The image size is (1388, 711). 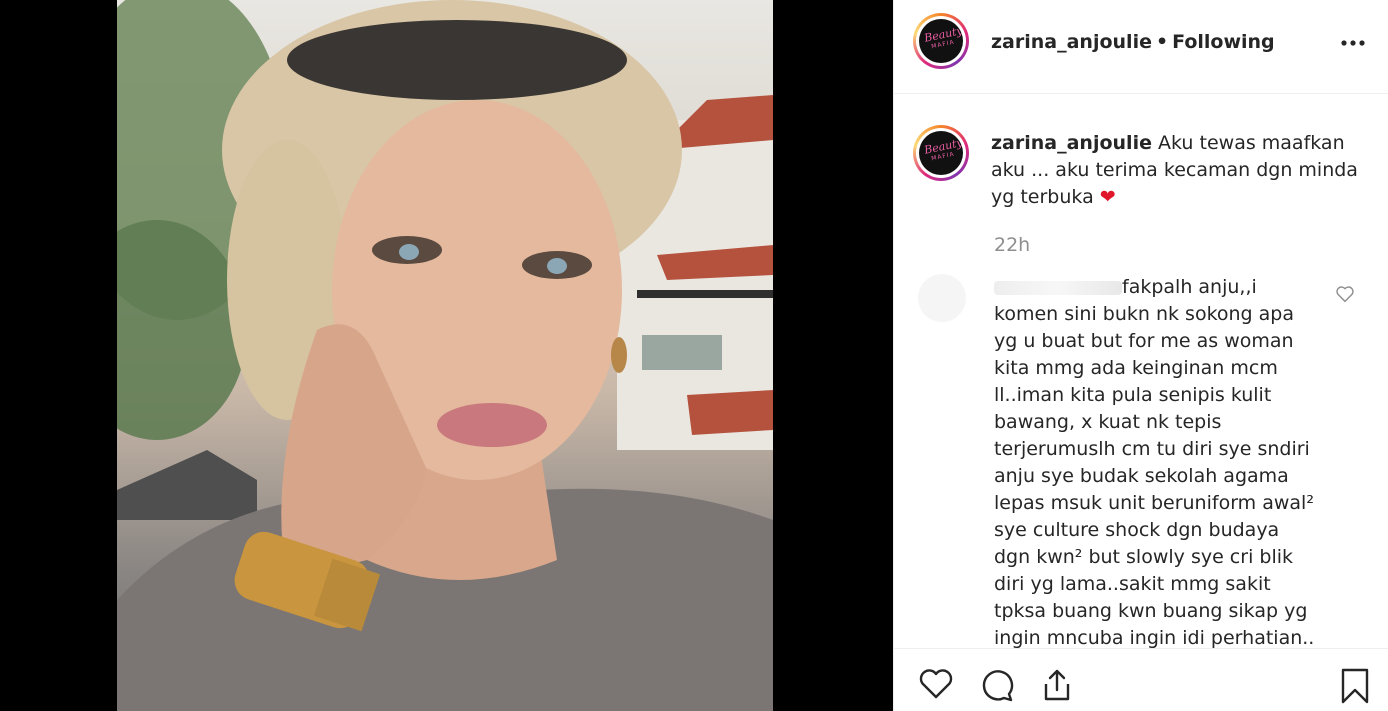 I want to click on profile-avatar: Beauty MAFIA, so click(x=941, y=41).